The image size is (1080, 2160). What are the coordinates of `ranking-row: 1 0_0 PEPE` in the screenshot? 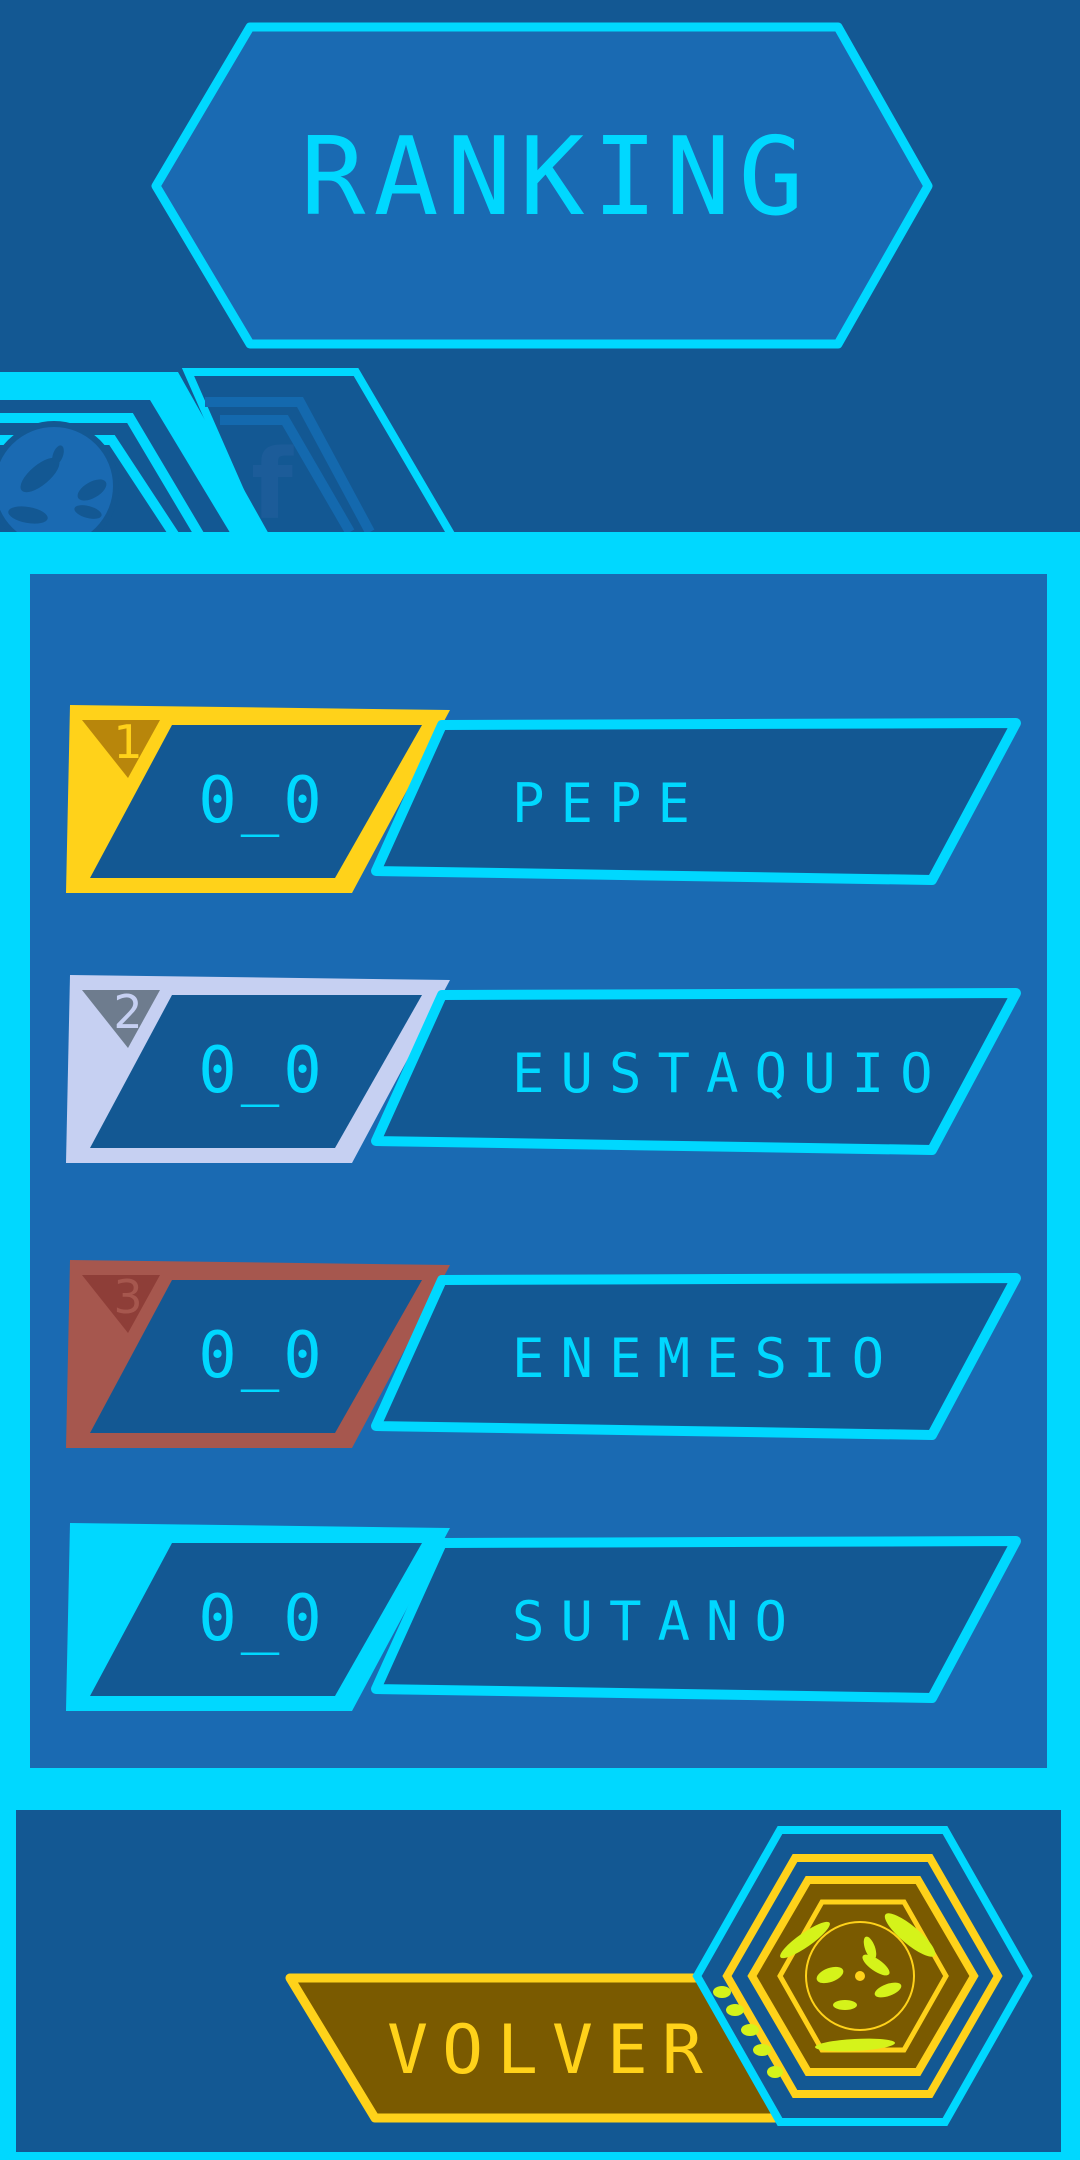 It's located at (543, 799).